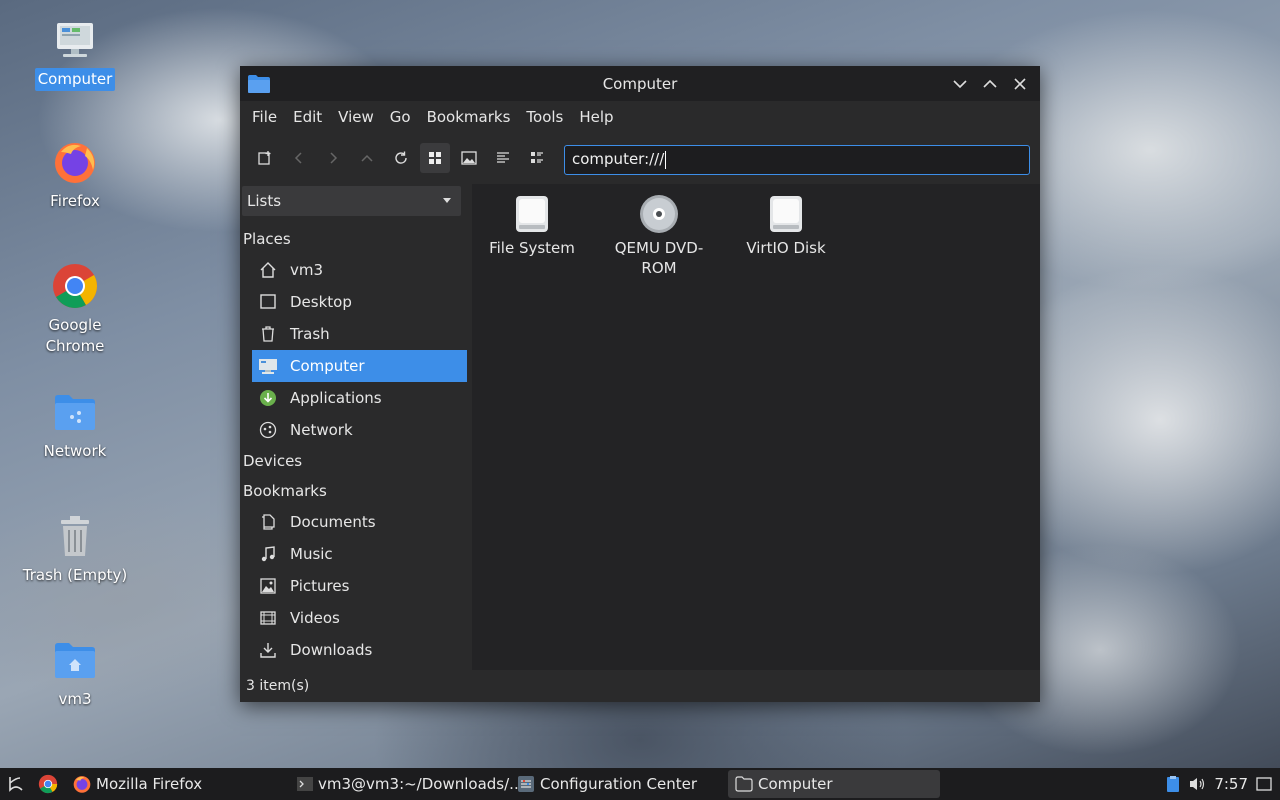 The width and height of the screenshot is (1280, 800). I want to click on menu-edit: Edit, so click(307, 117).